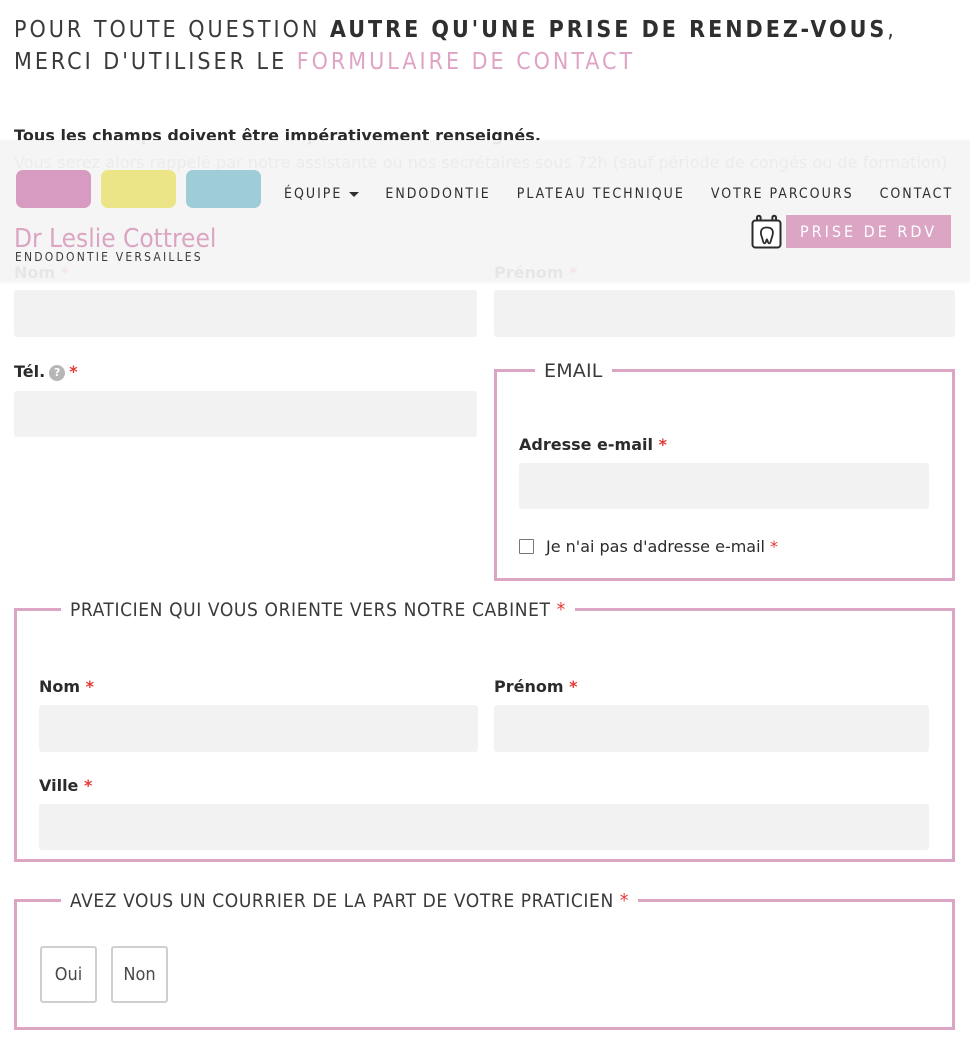 The height and width of the screenshot is (1044, 970). I want to click on praticien-ville-input, so click(484, 827).